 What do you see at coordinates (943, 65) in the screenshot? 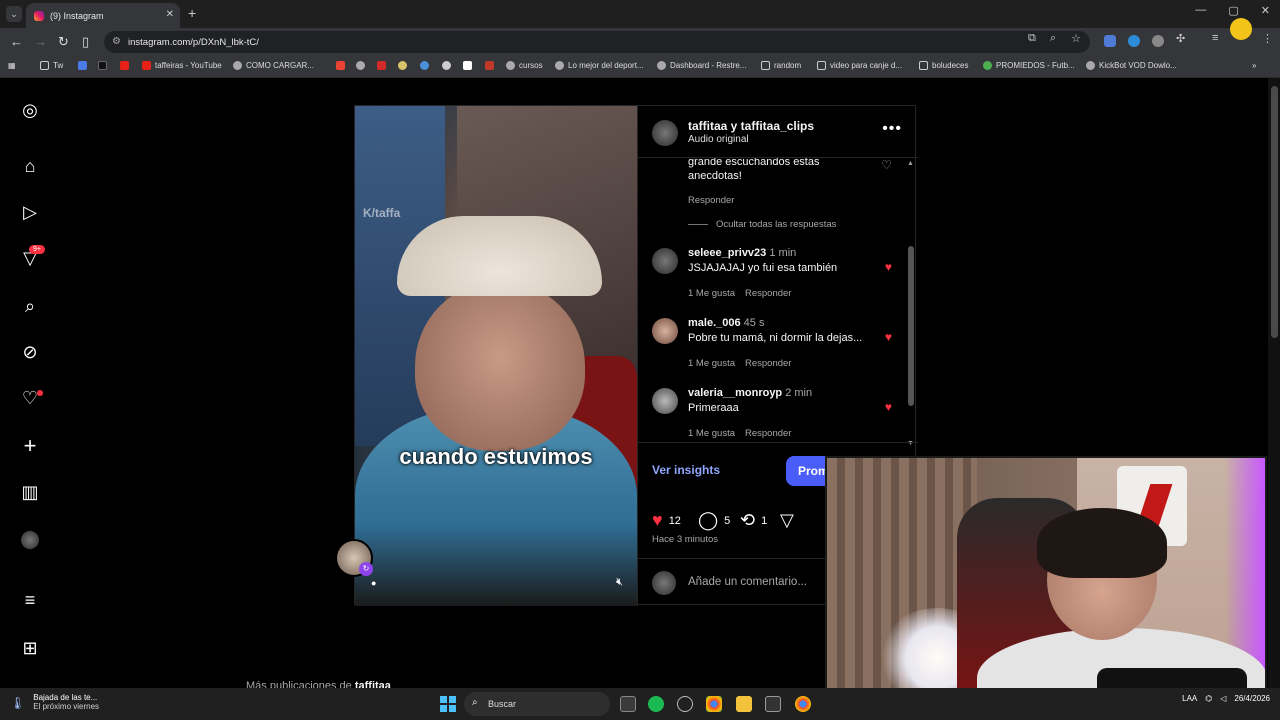
I see `bookmark-folder: boludeces` at bounding box center [943, 65].